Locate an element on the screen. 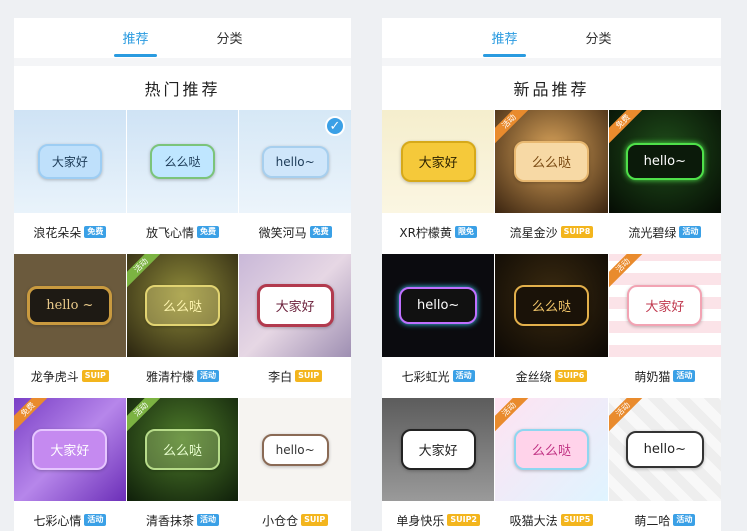 Image resolution: width=747 pixels, height=531 pixels. bubble-card: 免费 hello~ 流光碧绿 活动 is located at coordinates (664, 182).